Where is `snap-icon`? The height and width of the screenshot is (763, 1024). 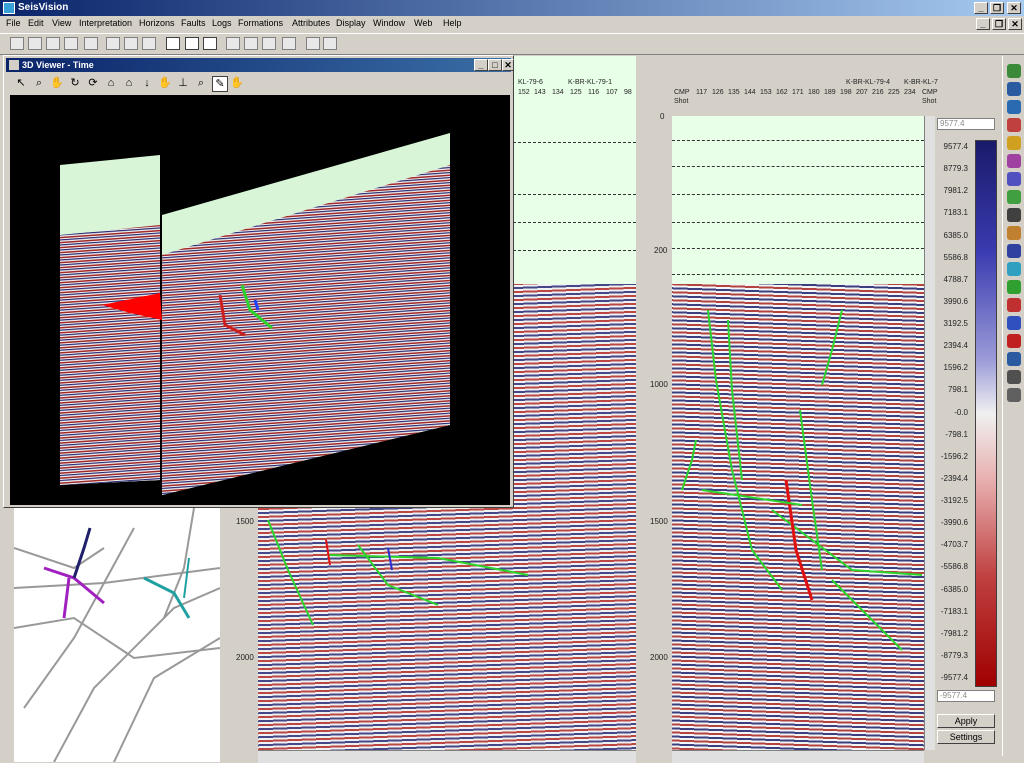 snap-icon is located at coordinates (149, 43).